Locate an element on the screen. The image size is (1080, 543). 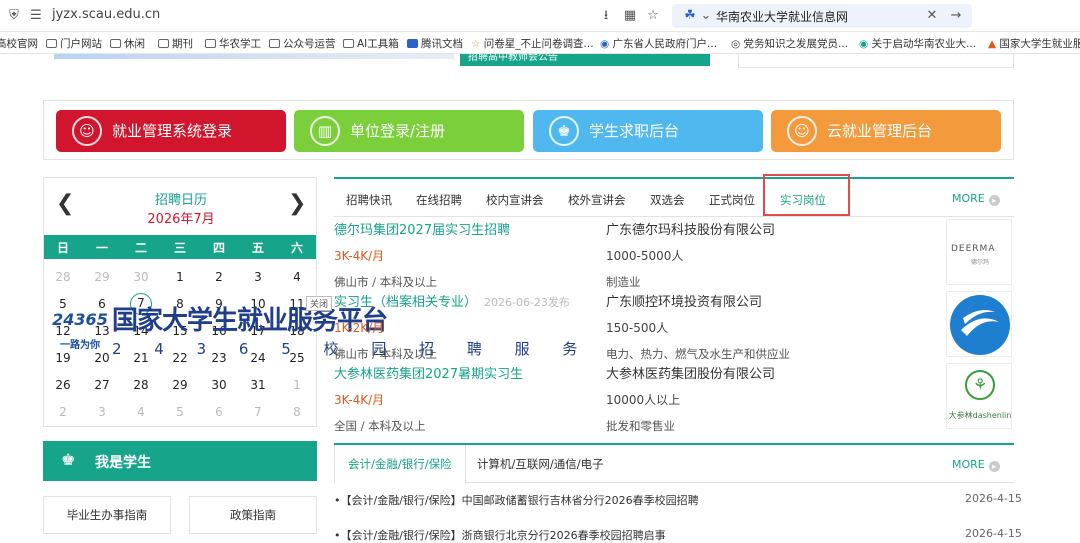
employer-login-button: ▥ 单位登录/注册 is located at coordinates (409, 131).